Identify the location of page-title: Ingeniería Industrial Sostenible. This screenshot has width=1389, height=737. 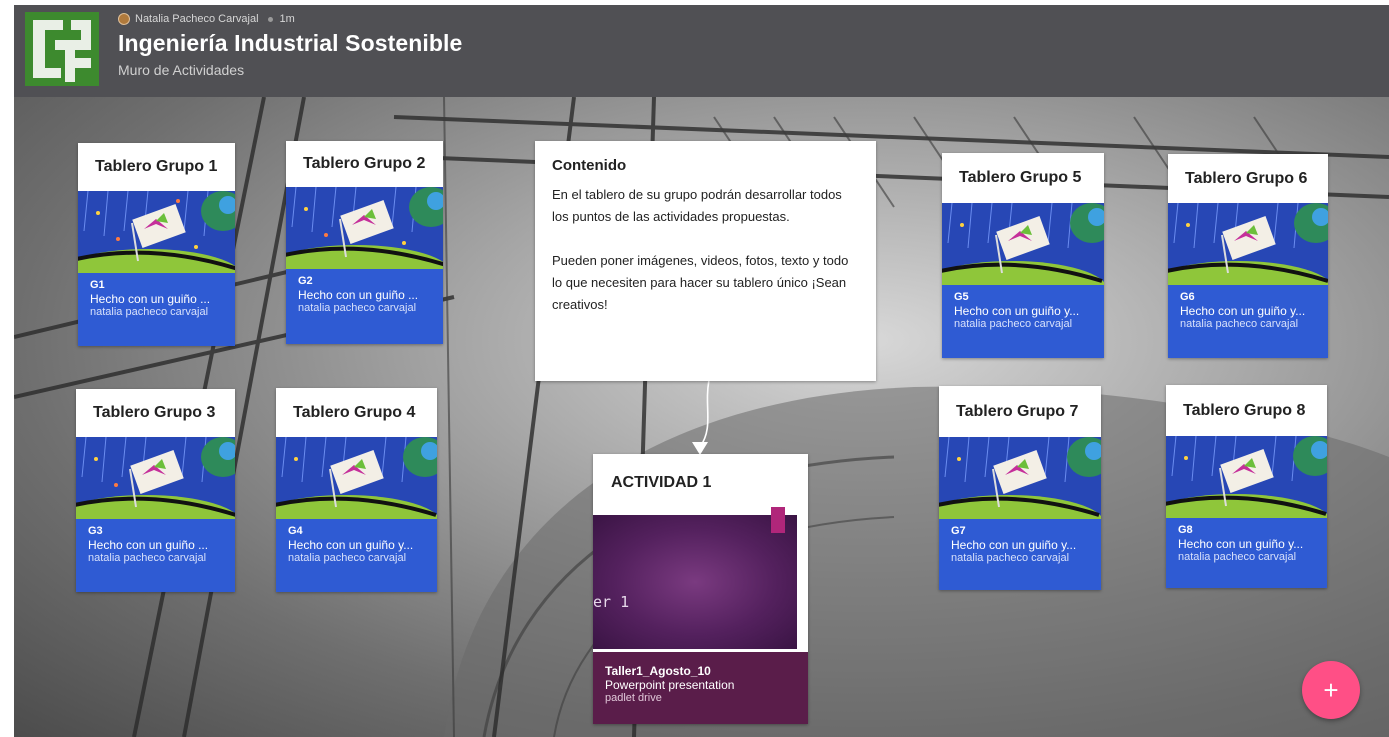
(290, 43).